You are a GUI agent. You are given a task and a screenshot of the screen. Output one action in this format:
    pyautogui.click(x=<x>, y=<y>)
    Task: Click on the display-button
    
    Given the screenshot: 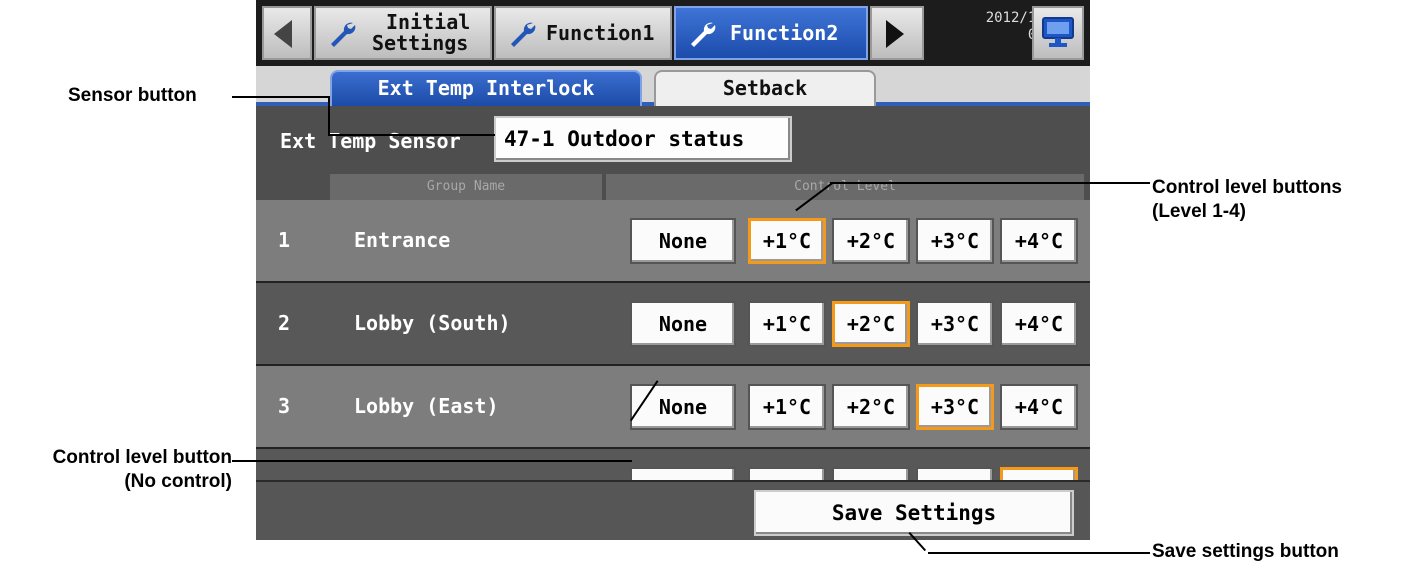 What is the action you would take?
    pyautogui.click(x=1058, y=33)
    